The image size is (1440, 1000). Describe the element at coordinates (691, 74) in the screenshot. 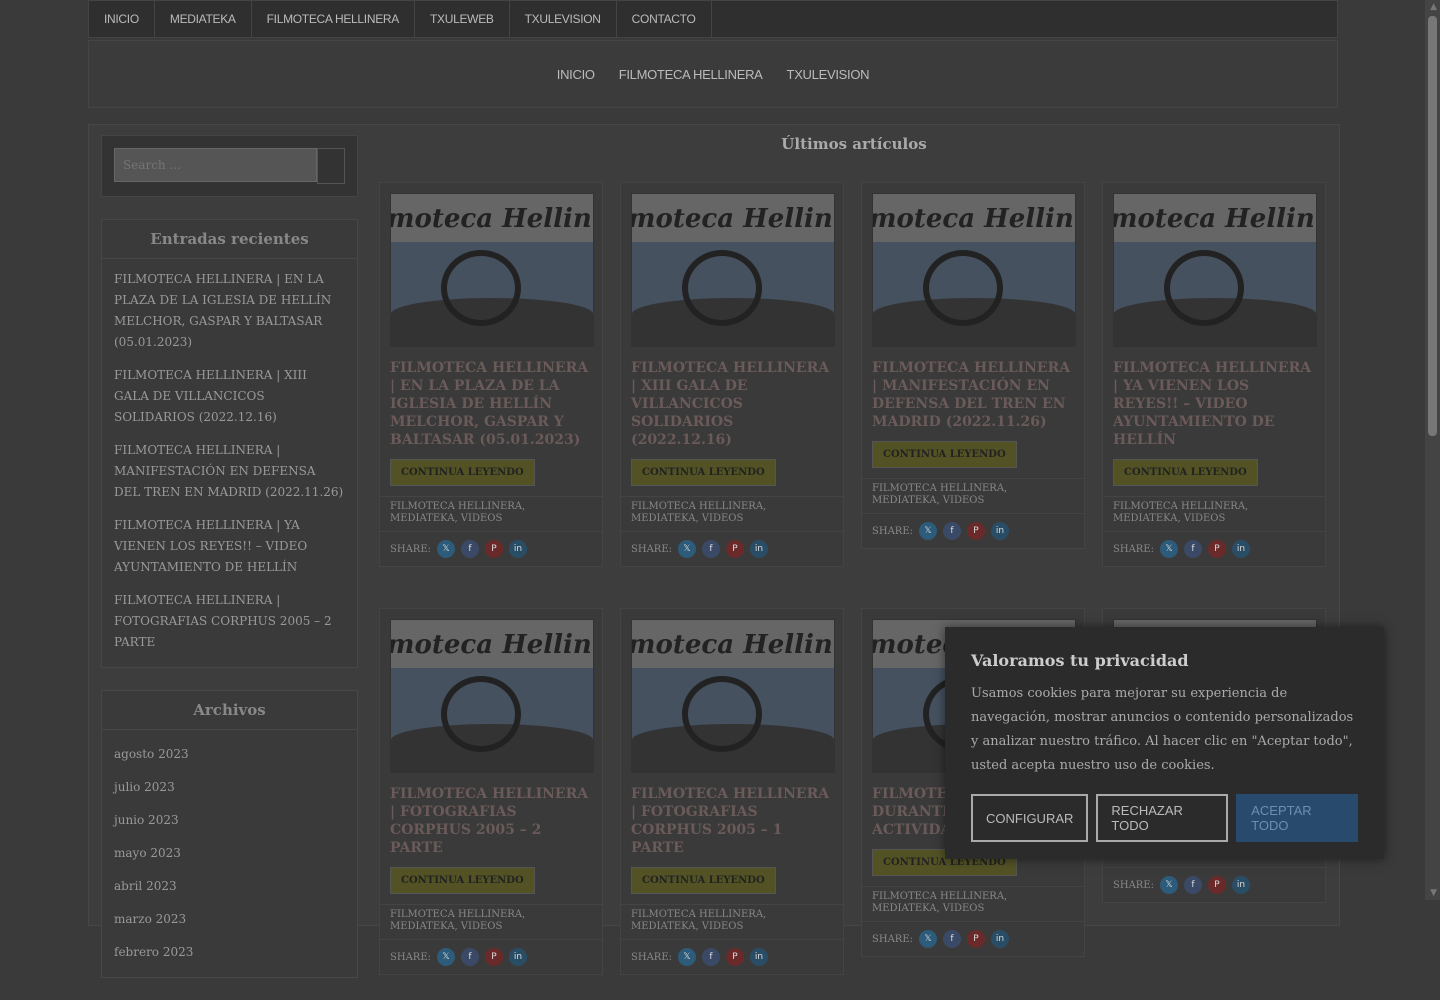

I see `header-nav-filmoteca: FILMOTECA HELLINERA` at that location.